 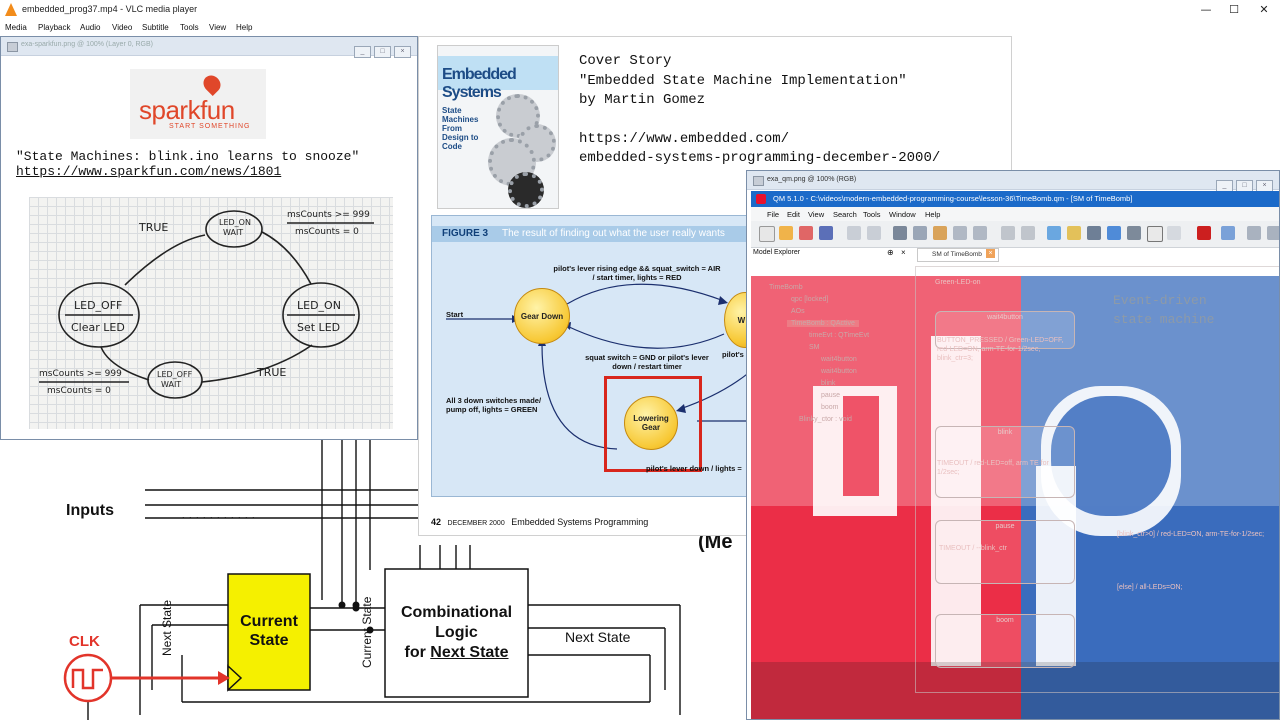 What do you see at coordinates (244, 27) in the screenshot?
I see `menu-help: Help` at bounding box center [244, 27].